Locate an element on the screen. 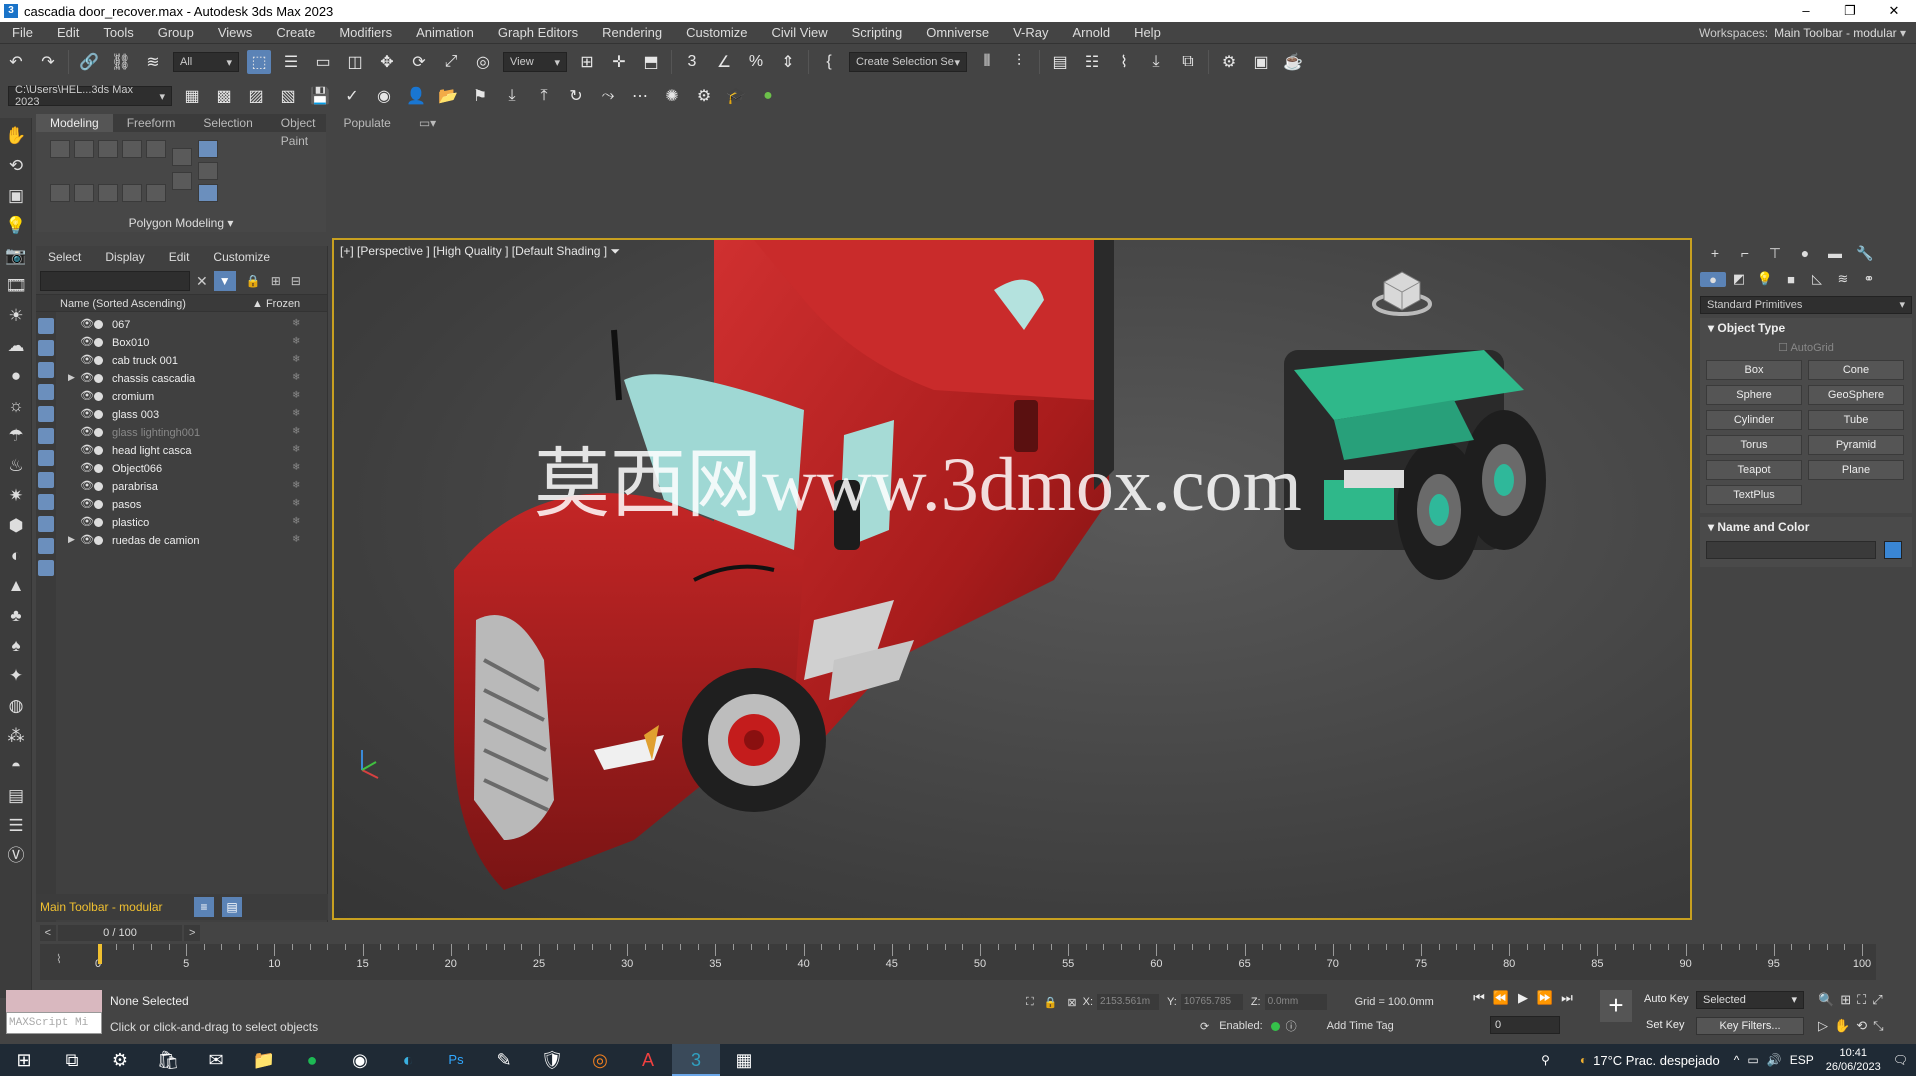  orbit-nav-icon: ⟲ is located at coordinates (1861, 1026).